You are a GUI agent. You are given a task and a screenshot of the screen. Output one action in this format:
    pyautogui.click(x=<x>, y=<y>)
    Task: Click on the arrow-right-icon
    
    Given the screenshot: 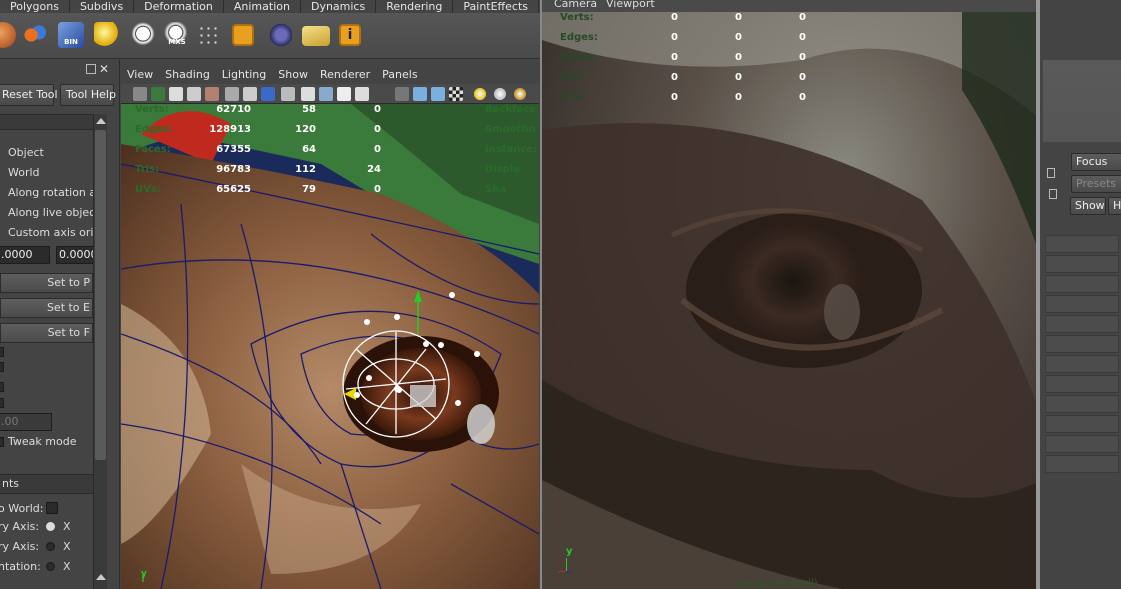 What is the action you would take?
    pyautogui.click(x=1051, y=173)
    